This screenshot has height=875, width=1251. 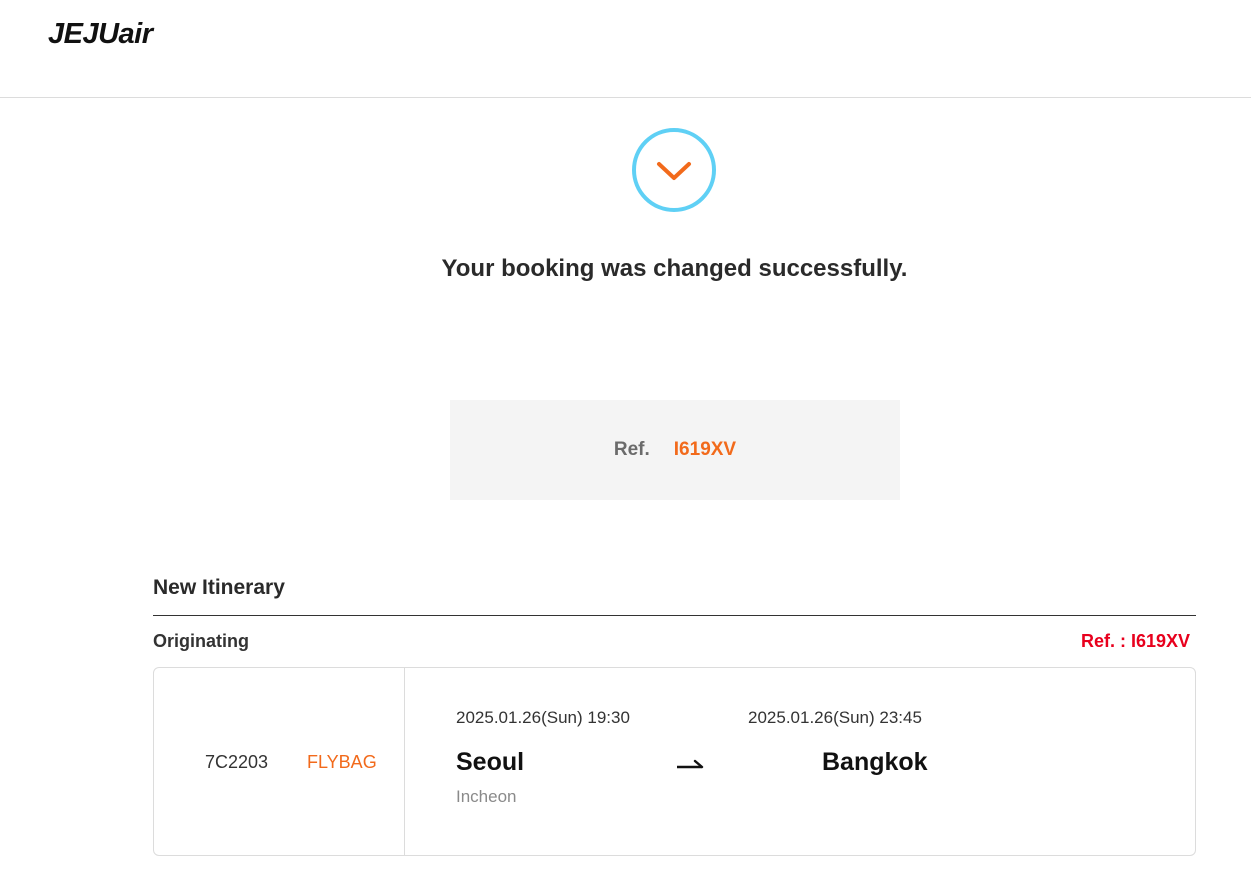 What do you see at coordinates (543, 717) in the screenshot?
I see `departure-datetime: 2025.01.26(Sun) 19:30` at bounding box center [543, 717].